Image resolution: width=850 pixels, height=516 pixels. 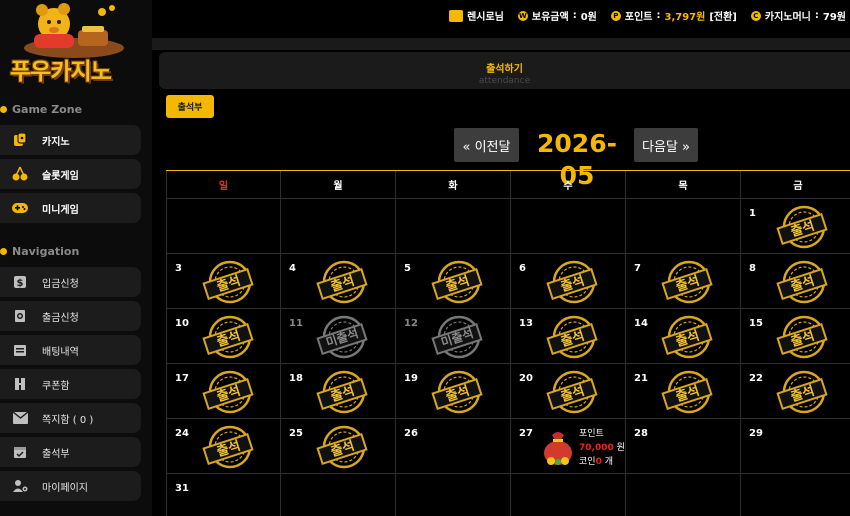 What do you see at coordinates (182, 378) in the screenshot?
I see `day-number: 17` at bounding box center [182, 378].